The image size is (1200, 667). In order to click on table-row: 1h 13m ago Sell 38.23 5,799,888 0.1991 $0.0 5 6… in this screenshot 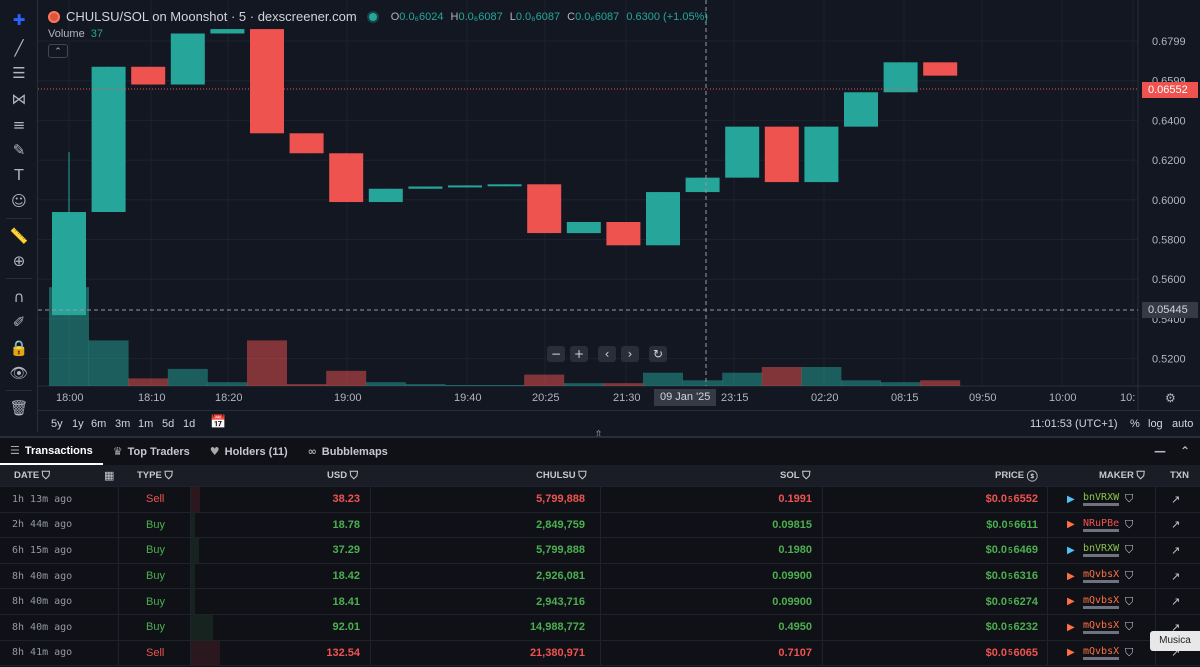, I will do `click(600, 500)`.